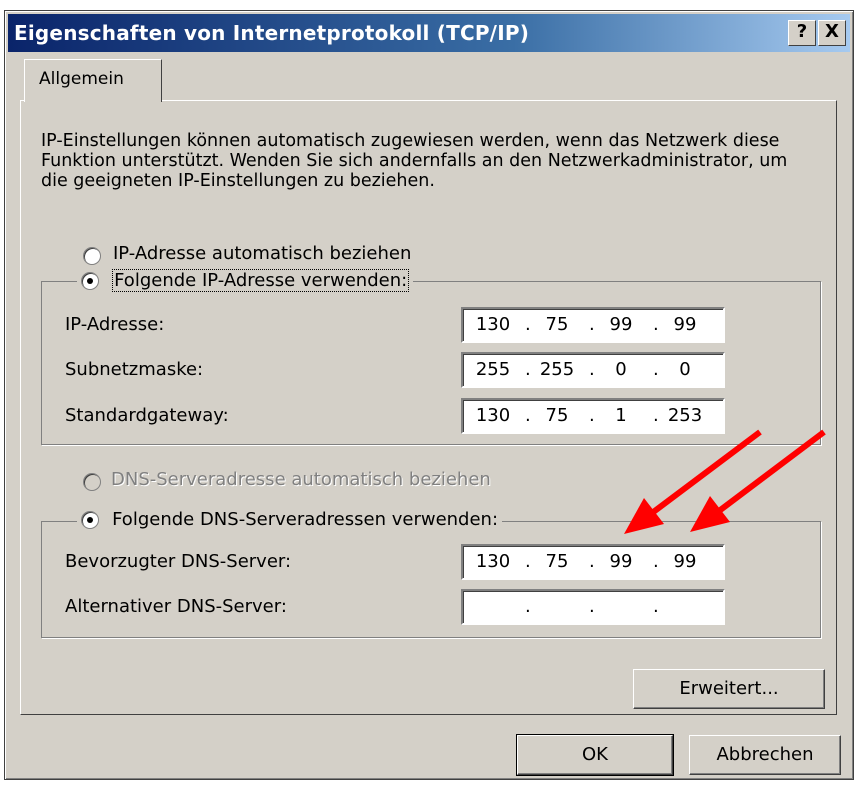 The image size is (858, 789). What do you see at coordinates (261, 280) in the screenshot?
I see `ip-manual-label: Folgende IP-Adresse verwenden:` at bounding box center [261, 280].